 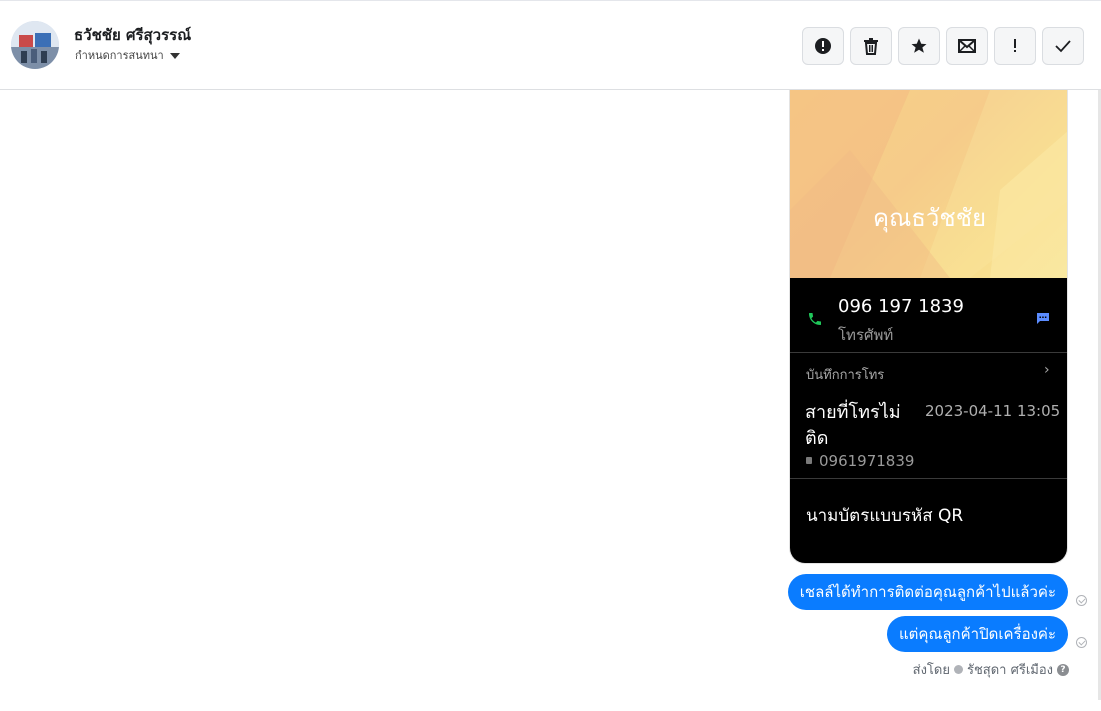 I want to click on contact-card-name: คุณธวัชชัย, so click(x=929, y=218).